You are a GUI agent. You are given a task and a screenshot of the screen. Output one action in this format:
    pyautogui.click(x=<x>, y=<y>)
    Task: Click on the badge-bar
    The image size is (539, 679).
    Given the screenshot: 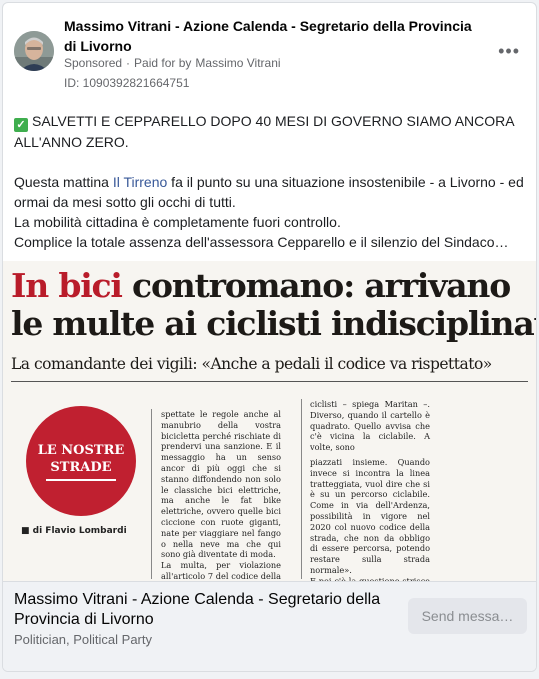 What is the action you would take?
    pyautogui.click(x=81, y=479)
    